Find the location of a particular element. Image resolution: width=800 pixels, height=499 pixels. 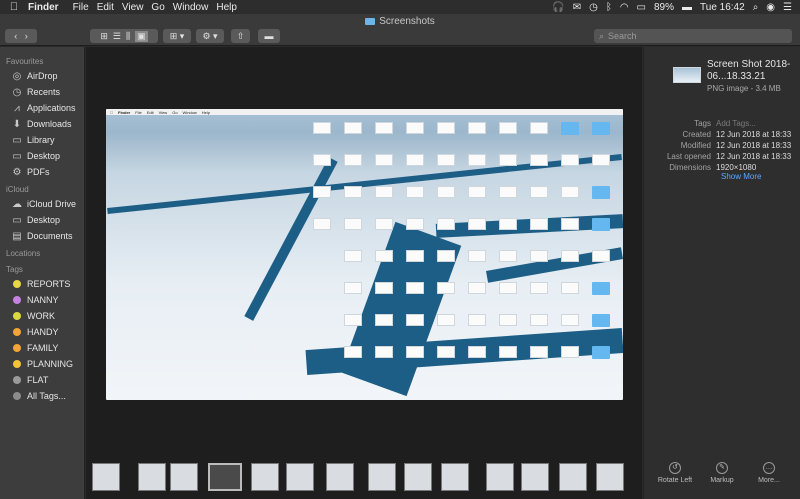

markup-button: ✎ Markup is located at coordinates (722, 473).